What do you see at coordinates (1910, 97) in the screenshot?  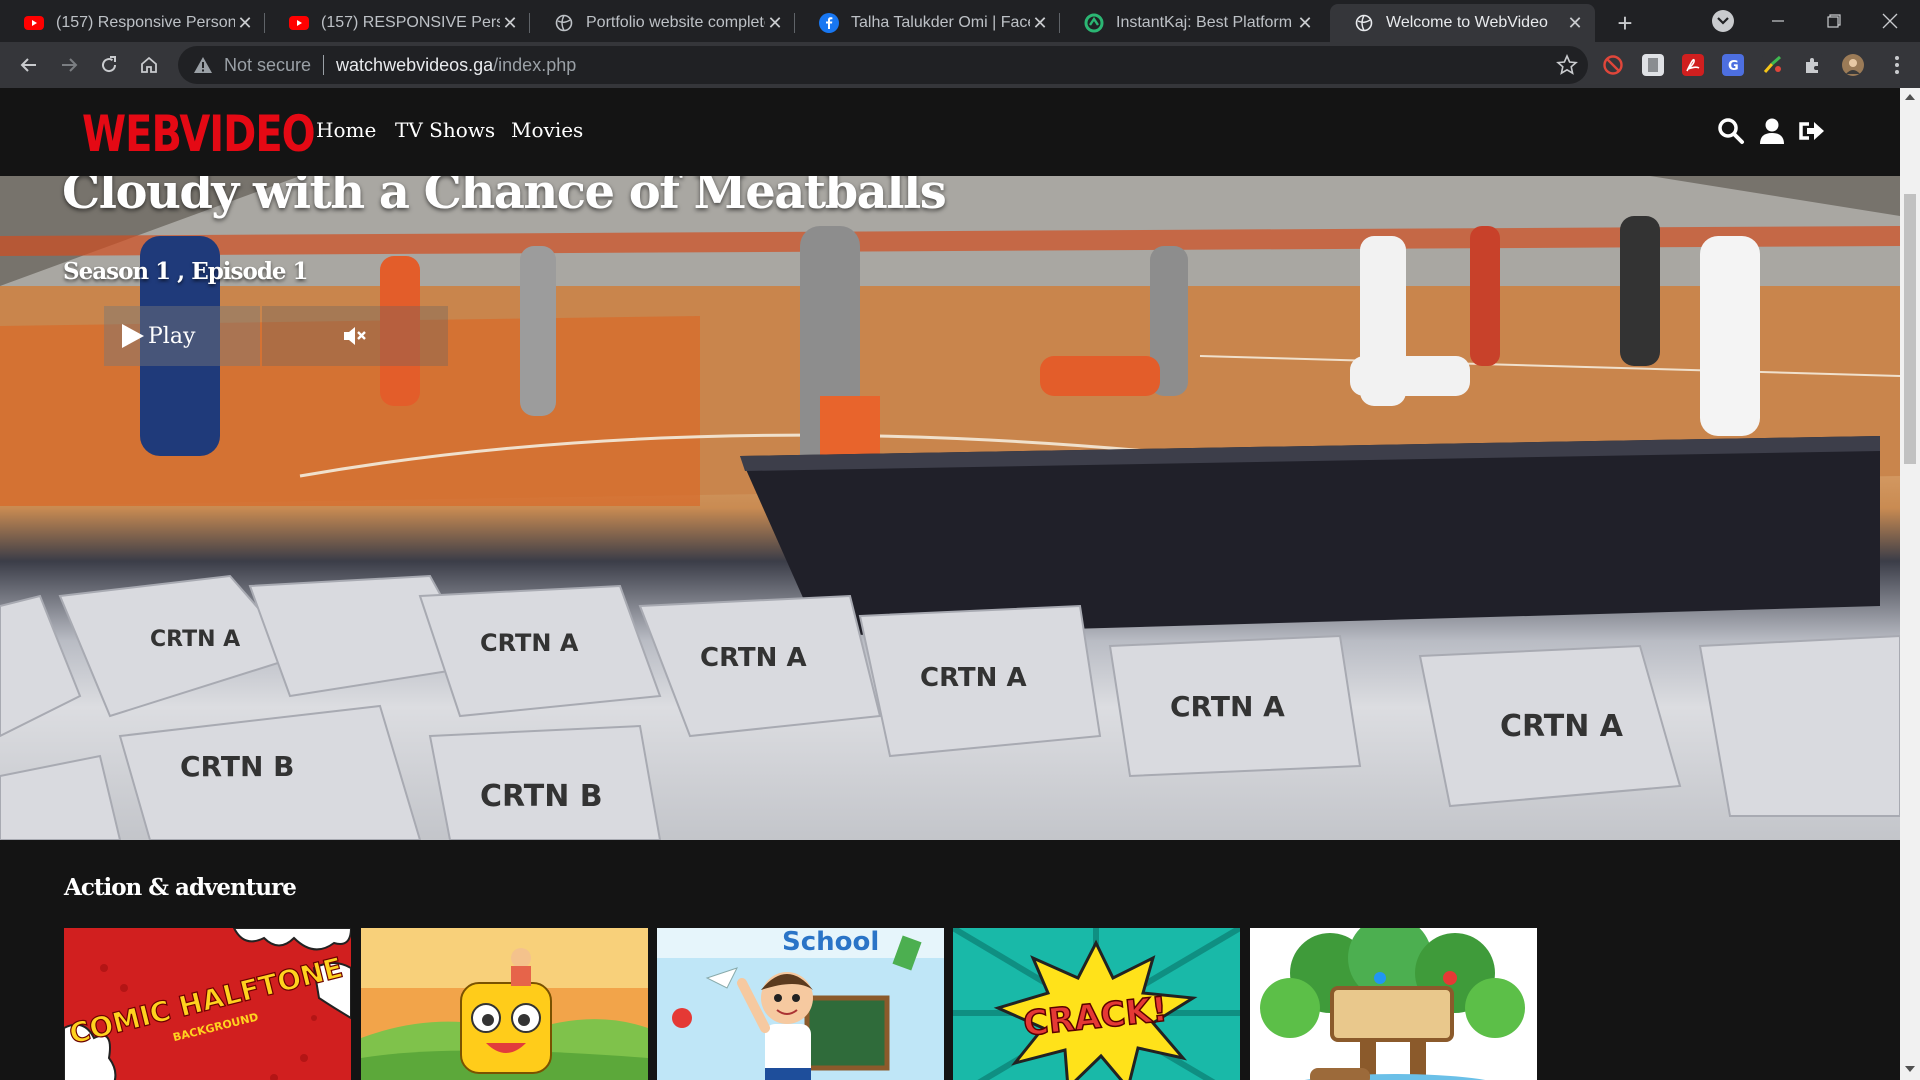 I see `scroll-up-arrow-icon` at bounding box center [1910, 97].